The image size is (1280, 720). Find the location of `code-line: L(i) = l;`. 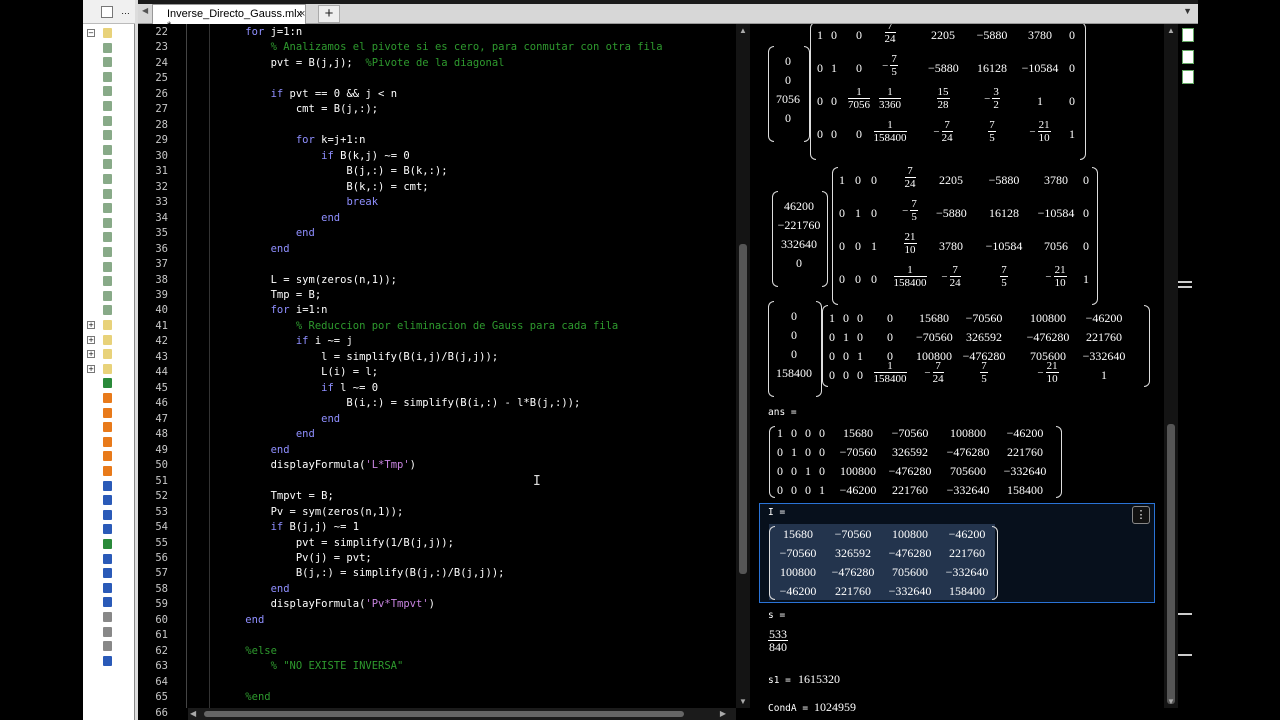

code-line: L(i) = l; is located at coordinates (299, 372).